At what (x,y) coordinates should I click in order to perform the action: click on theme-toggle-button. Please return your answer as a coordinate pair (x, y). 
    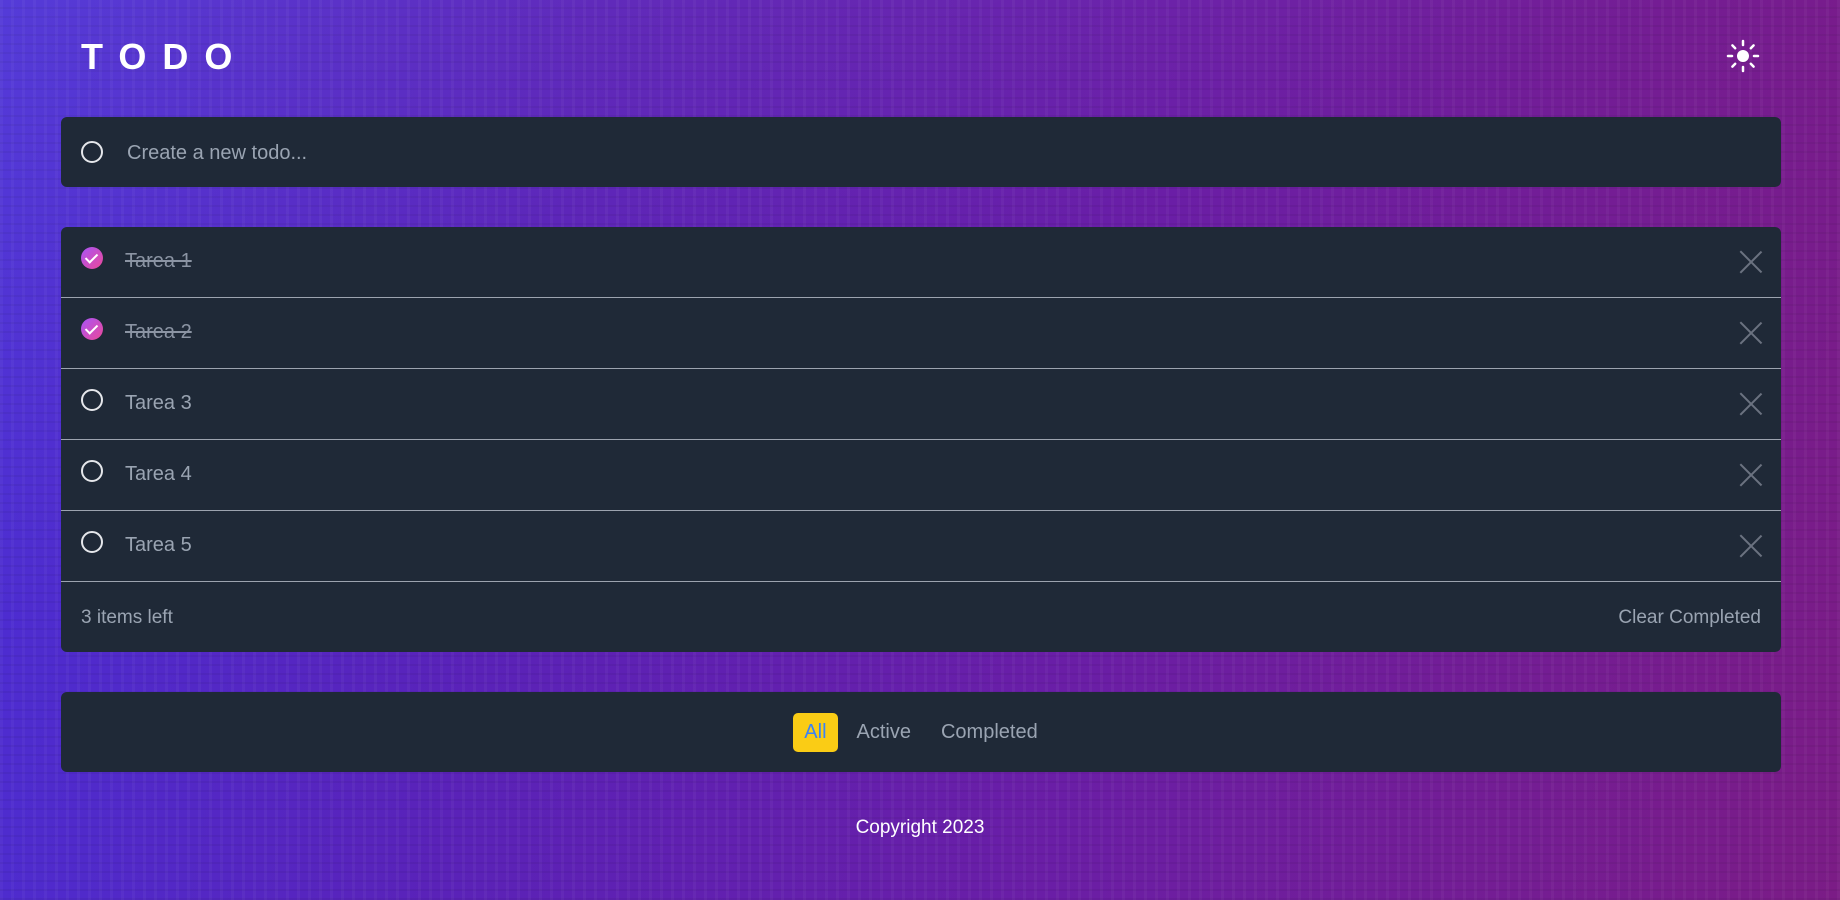
    Looking at the image, I should click on (1743, 56).